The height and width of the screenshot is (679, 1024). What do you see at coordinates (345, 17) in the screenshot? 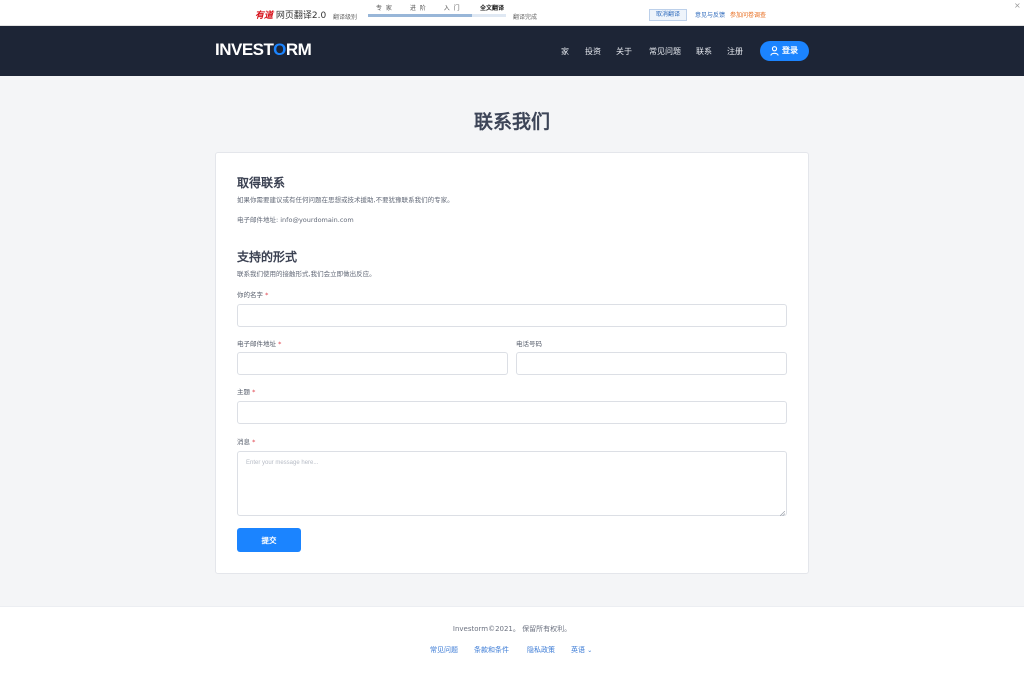
I see `translate-level-label: 翻译级别` at bounding box center [345, 17].